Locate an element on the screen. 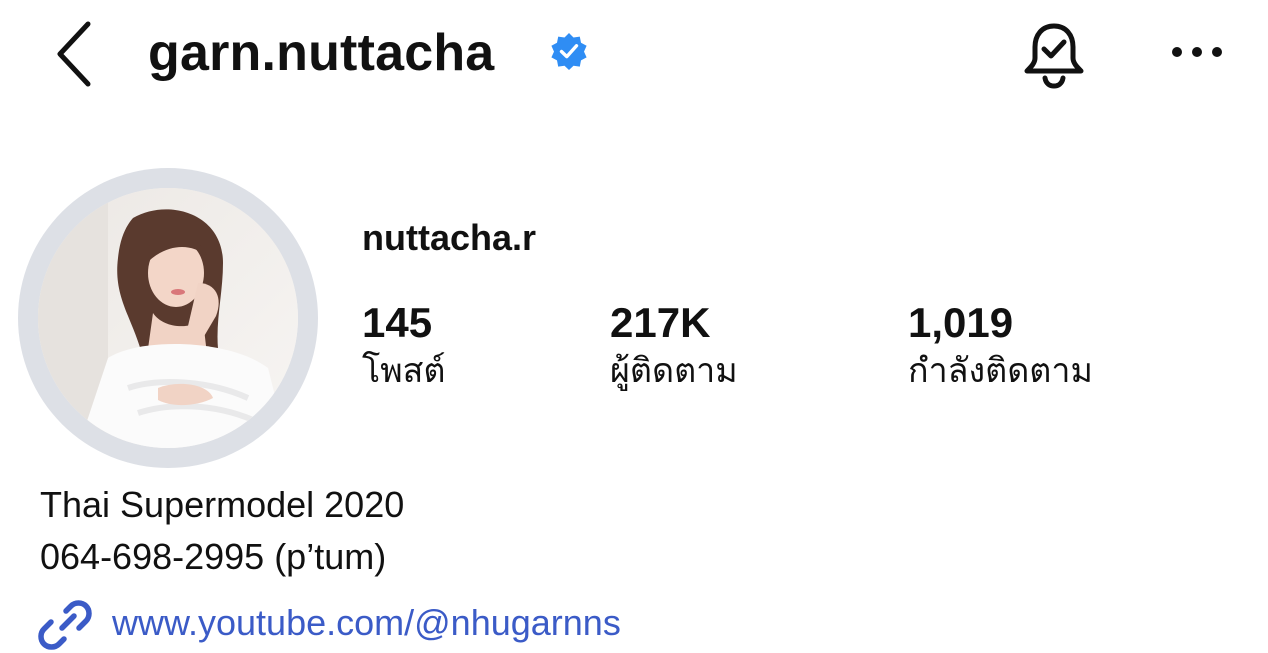 The height and width of the screenshot is (653, 1268). stat-followers-value: 217K is located at coordinates (660, 322).